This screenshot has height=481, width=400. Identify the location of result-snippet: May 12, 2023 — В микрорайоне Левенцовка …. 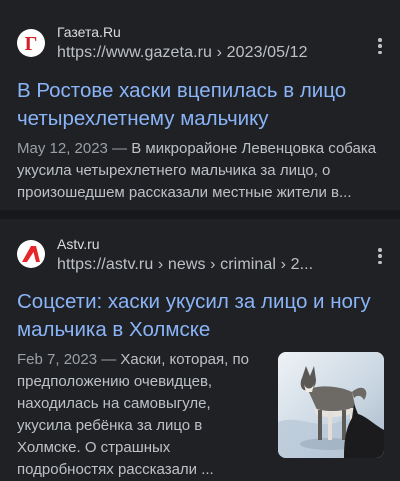
(200, 171).